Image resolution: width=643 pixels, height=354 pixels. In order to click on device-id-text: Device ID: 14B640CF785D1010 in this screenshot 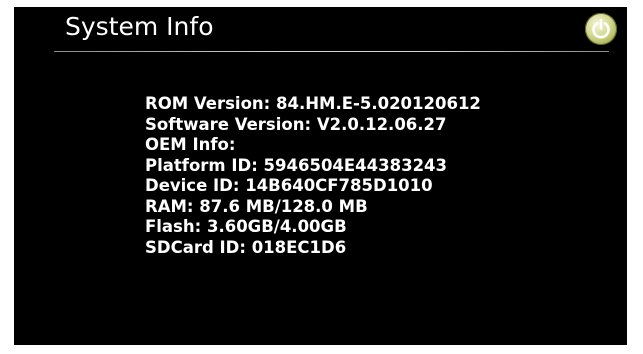, I will do `click(289, 185)`.